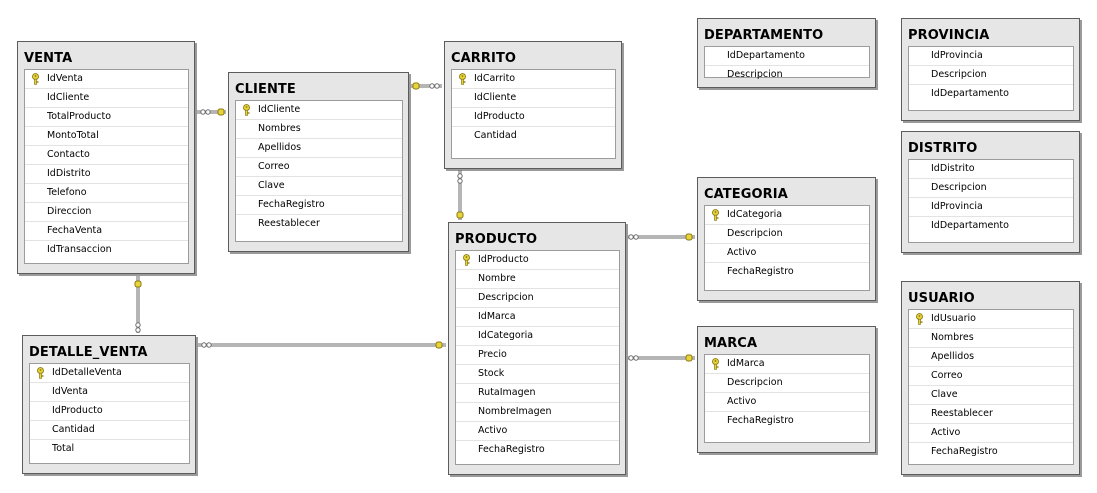 This screenshot has height=493, width=1097. What do you see at coordinates (138, 304) in the screenshot?
I see `relationship-detalle-venta-venta` at bounding box center [138, 304].